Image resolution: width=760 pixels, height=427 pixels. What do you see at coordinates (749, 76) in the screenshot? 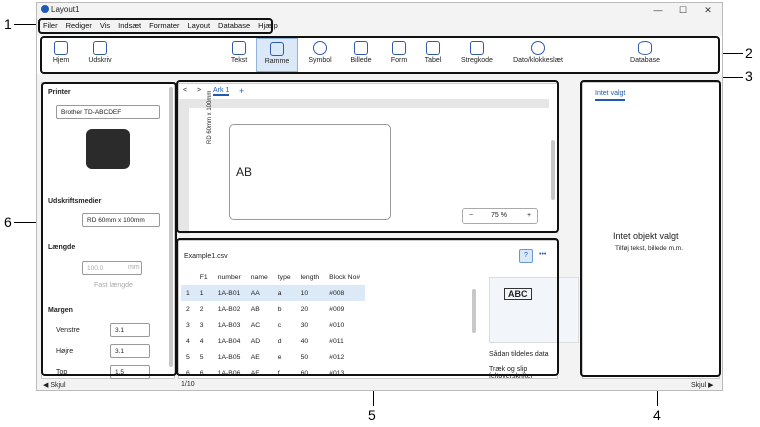
I see `callout-3: 3` at bounding box center [749, 76].